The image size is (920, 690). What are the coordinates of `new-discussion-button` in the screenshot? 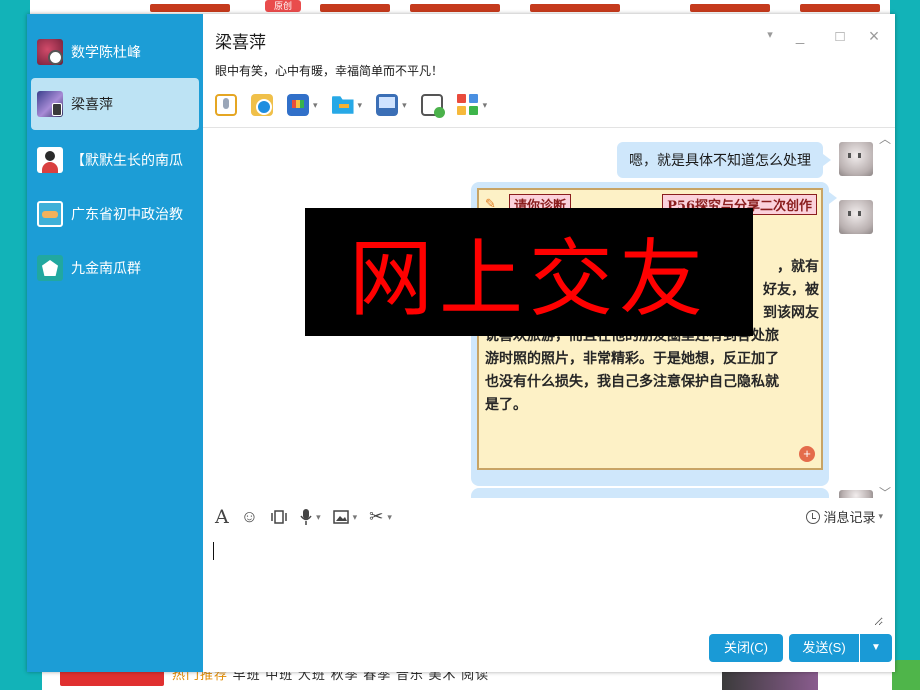 It's located at (432, 106).